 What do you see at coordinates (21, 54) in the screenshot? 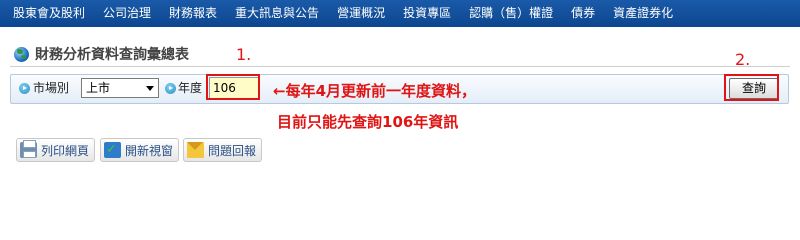
I see `globe-icon` at bounding box center [21, 54].